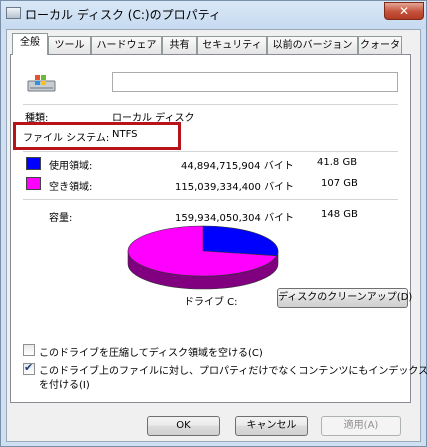 The height and width of the screenshot is (447, 427). What do you see at coordinates (344, 298) in the screenshot?
I see `disk-cleanup-button: ディスクのクリーンアップ(D)` at bounding box center [344, 298].